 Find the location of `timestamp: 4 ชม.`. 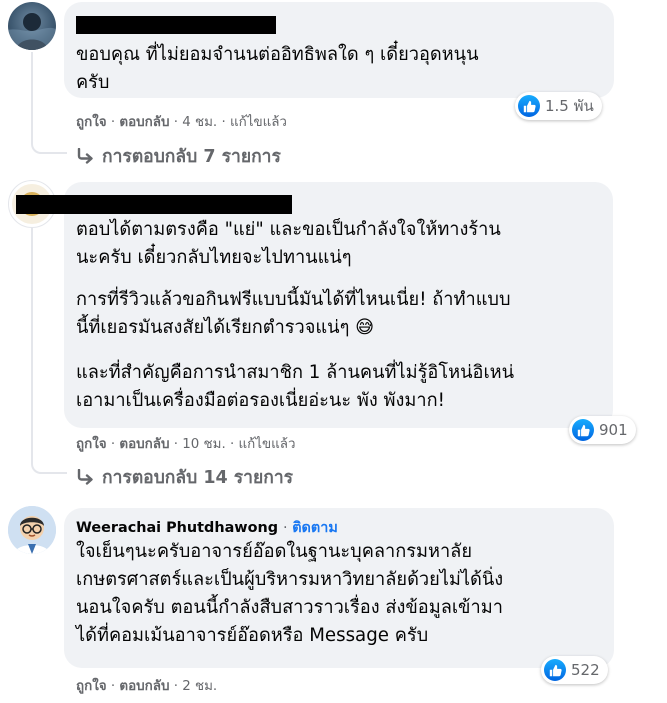

timestamp: 4 ชม. is located at coordinates (199, 122).